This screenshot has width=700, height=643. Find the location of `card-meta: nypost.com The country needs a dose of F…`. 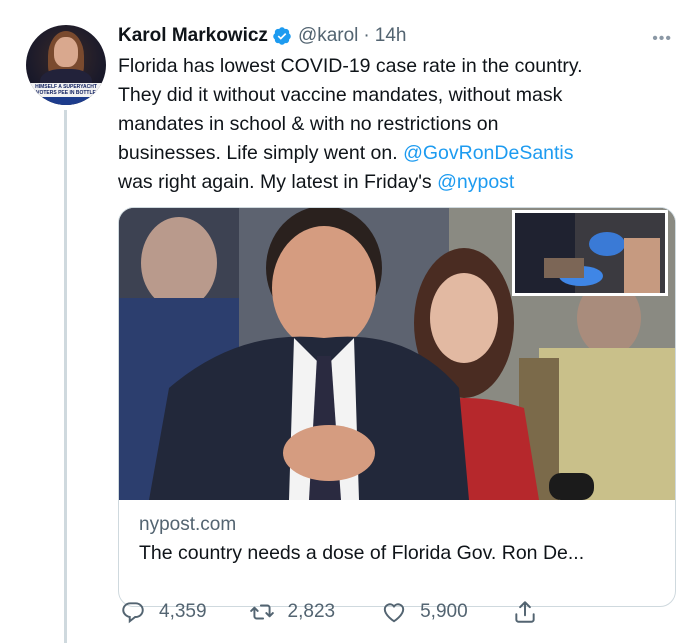

card-meta: nypost.com The country needs a dose of F… is located at coordinates (397, 532).